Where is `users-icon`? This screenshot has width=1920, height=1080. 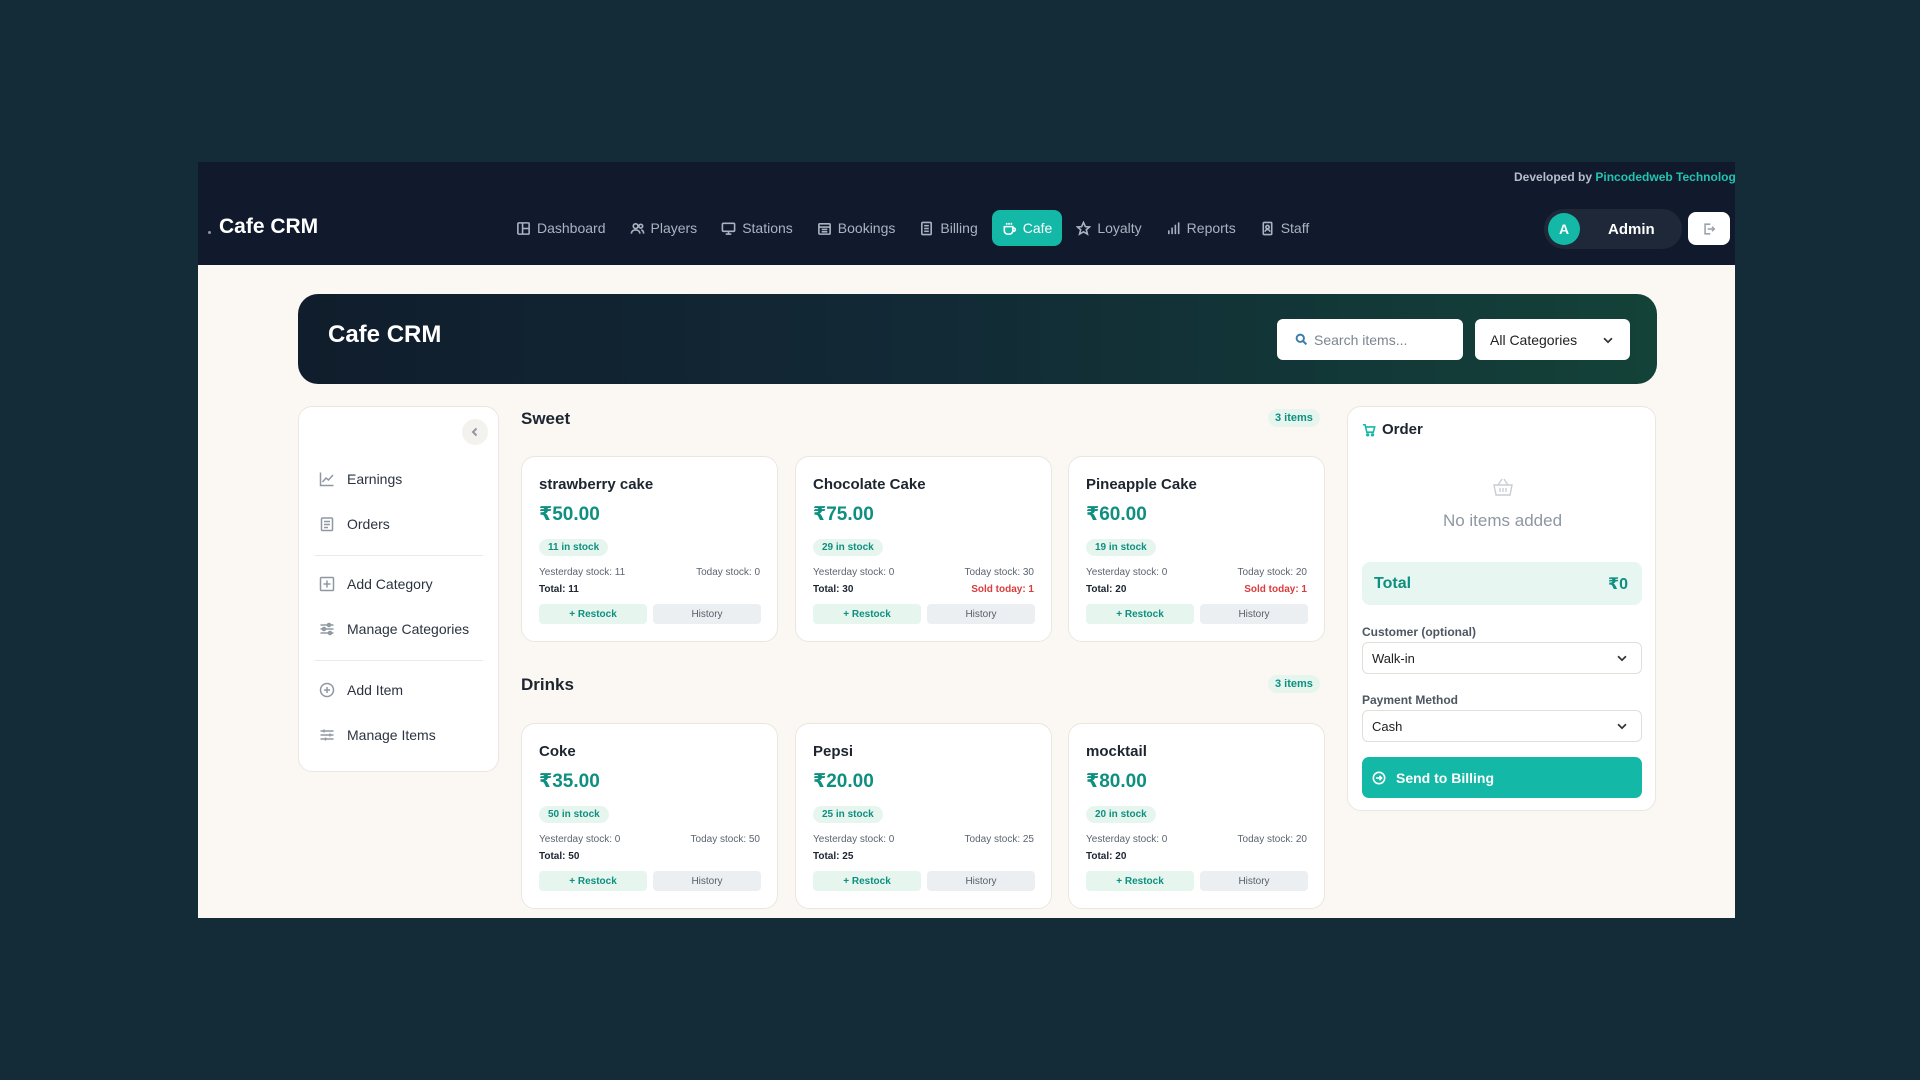
users-icon is located at coordinates (637, 228).